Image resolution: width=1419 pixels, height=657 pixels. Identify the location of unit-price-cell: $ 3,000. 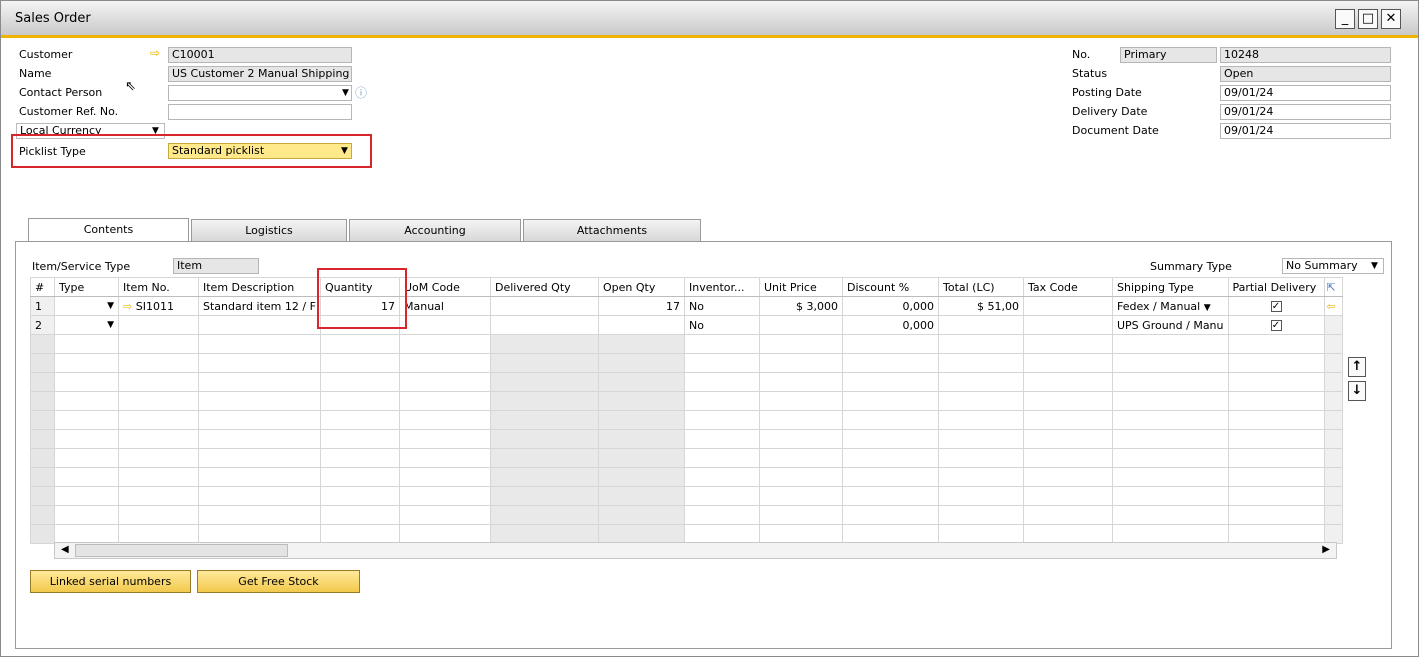
(801, 306).